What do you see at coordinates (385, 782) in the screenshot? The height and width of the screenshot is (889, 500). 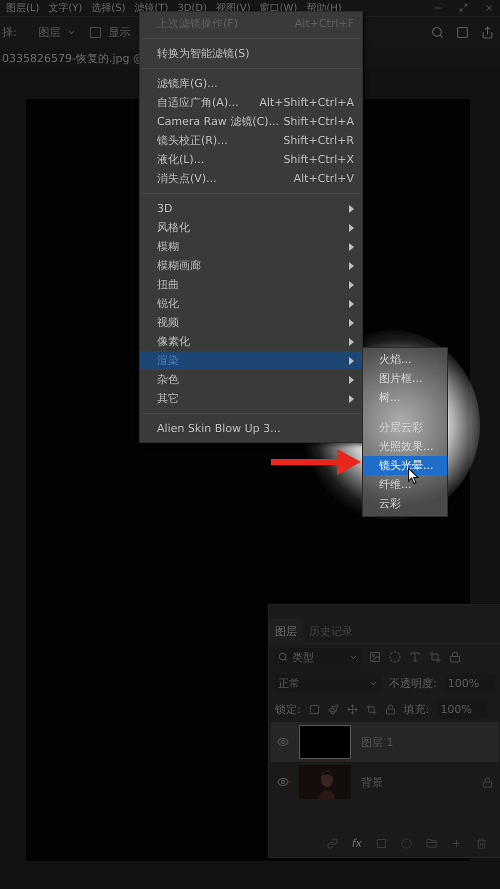 I see `layer-row: 背景` at bounding box center [385, 782].